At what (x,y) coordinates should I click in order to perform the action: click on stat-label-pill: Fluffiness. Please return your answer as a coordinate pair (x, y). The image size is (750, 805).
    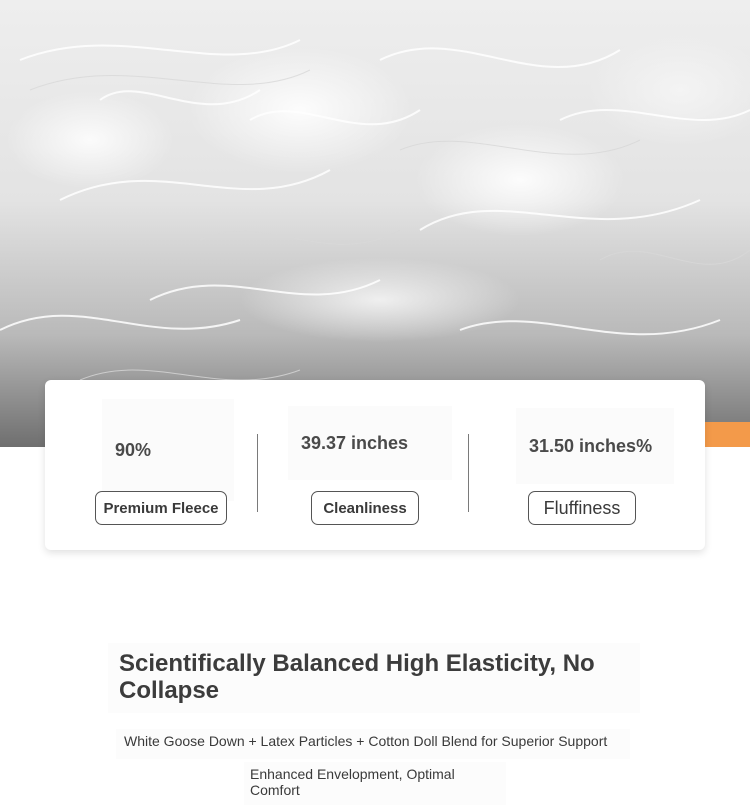
    Looking at the image, I should click on (582, 508).